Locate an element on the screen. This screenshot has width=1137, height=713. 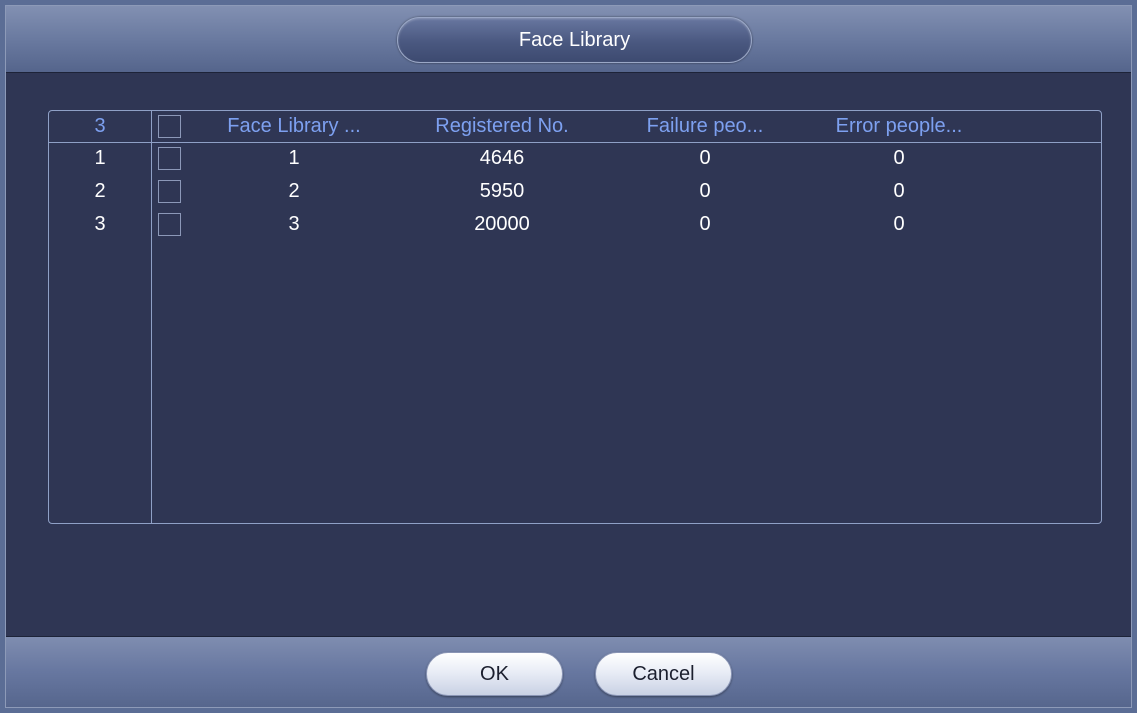
header-count: 3 is located at coordinates (100, 126).